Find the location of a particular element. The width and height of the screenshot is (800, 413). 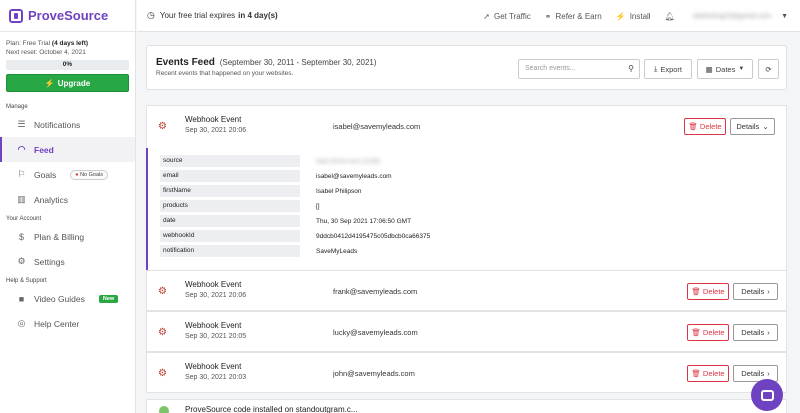

sidebar-item-goals: ⚐ Goals ● No Goals is located at coordinates (67, 174).